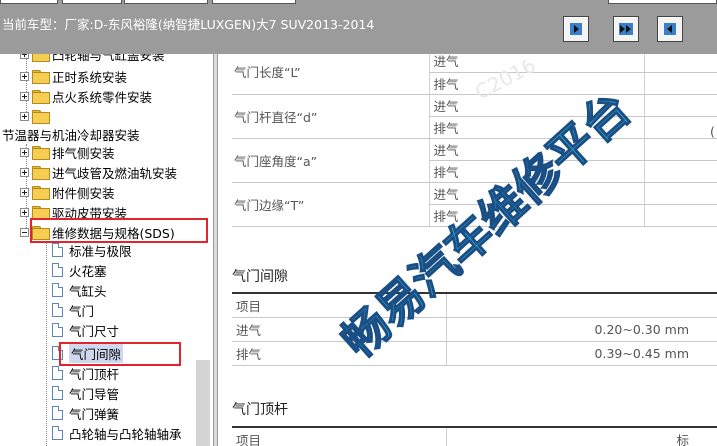 This screenshot has height=446, width=717. I want to click on vehicle-title: 当前车型：厂家:D-东风裕隆(纳智捷LUXGEN)大7 SUV2013-2014, so click(188, 23).